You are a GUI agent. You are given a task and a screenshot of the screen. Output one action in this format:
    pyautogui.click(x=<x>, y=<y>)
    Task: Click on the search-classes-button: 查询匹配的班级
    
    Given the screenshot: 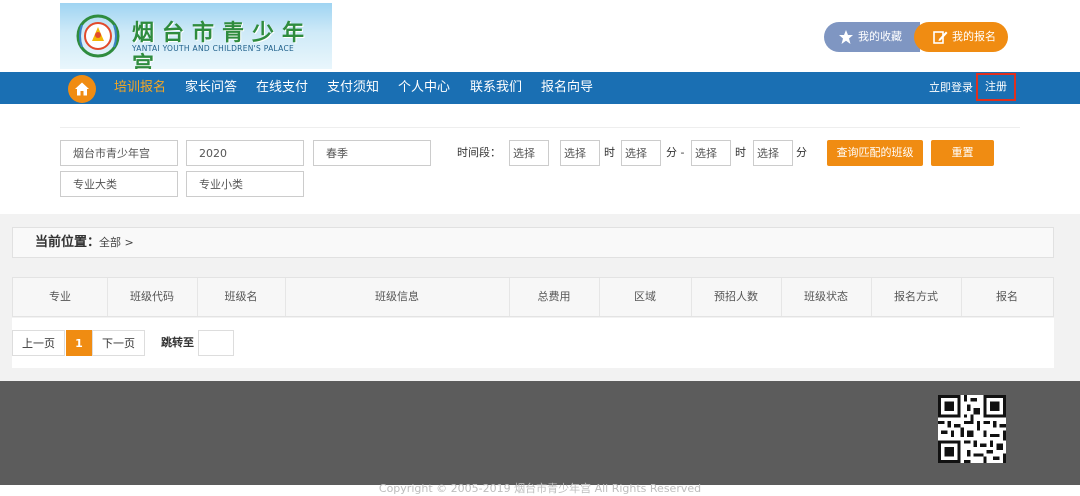 What is the action you would take?
    pyautogui.click(x=875, y=153)
    